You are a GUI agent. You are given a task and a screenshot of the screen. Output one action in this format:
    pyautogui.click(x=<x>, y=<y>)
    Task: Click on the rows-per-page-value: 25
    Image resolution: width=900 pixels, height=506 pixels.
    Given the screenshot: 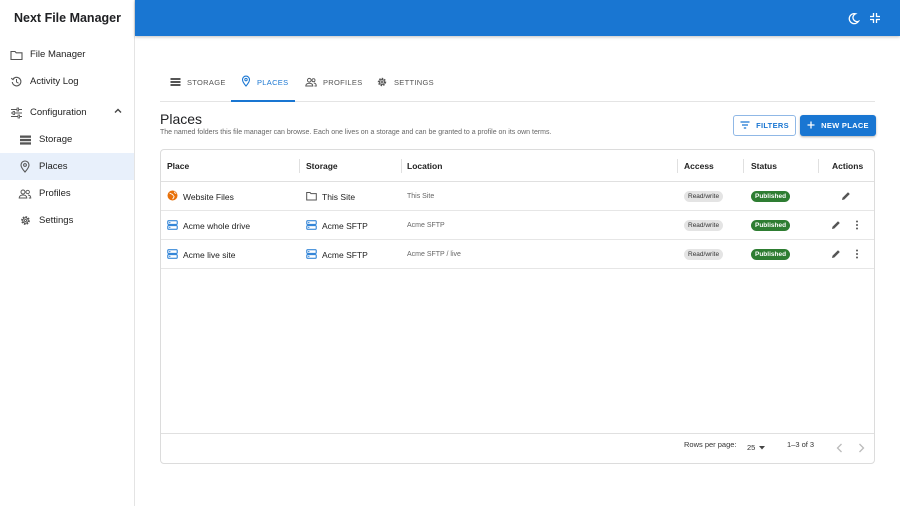 What is the action you would take?
    pyautogui.click(x=751, y=447)
    